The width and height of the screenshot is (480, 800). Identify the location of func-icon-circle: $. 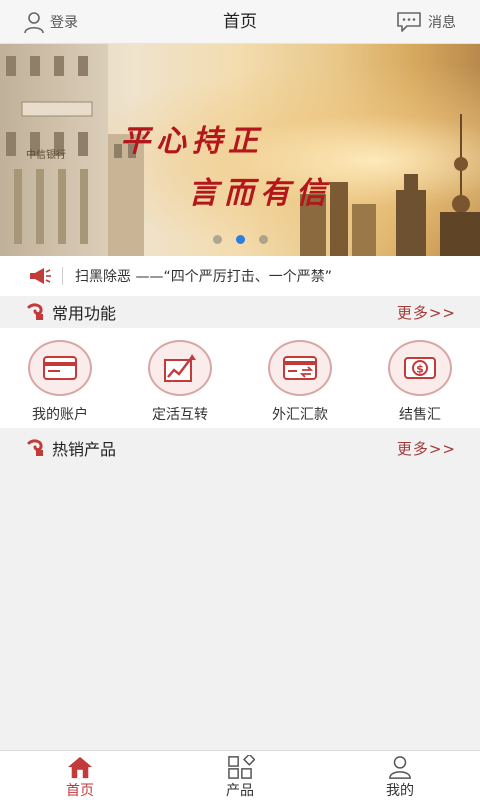
(420, 368).